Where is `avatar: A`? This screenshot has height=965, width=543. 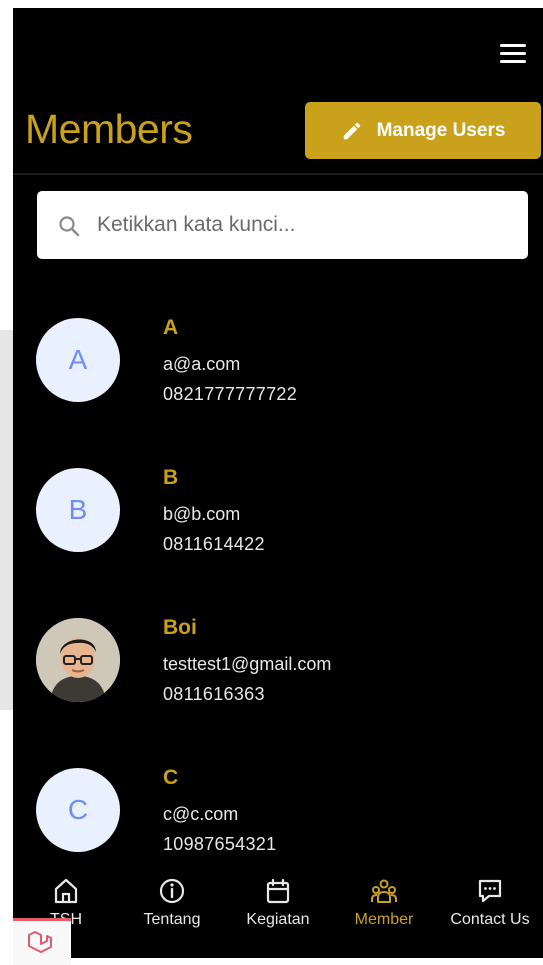 avatar: A is located at coordinates (78, 360).